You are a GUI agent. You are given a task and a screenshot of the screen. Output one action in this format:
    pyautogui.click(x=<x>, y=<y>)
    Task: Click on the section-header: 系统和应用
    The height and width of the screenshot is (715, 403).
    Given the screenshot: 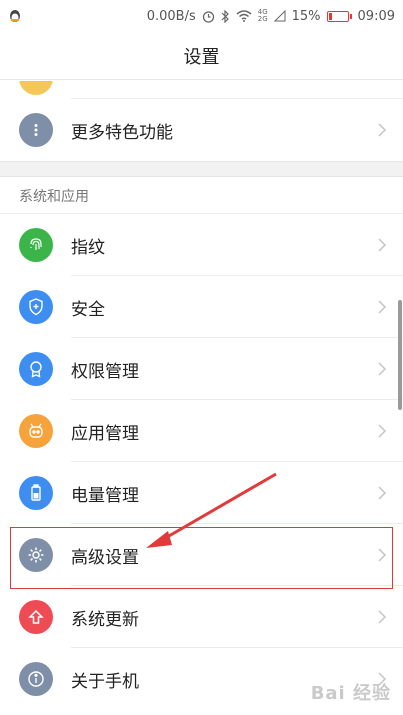 What is the action you would take?
    pyautogui.click(x=201, y=195)
    